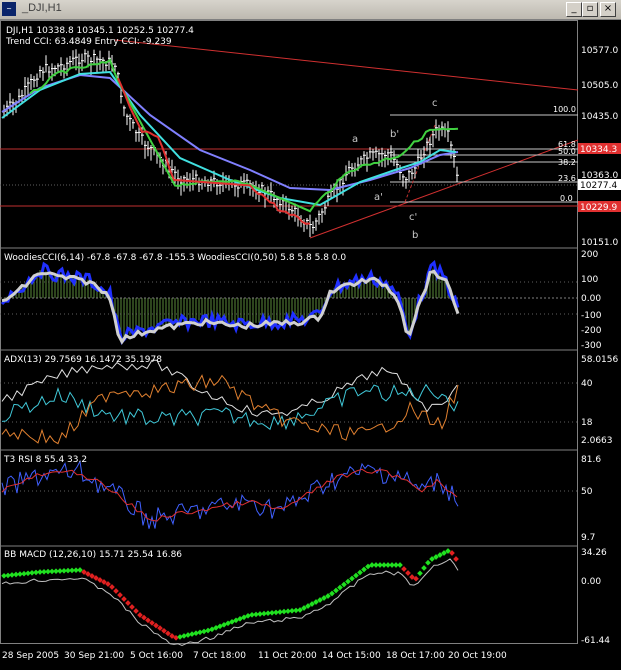 This screenshot has width=621, height=670. Describe the element at coordinates (589, 255) in the screenshot. I see `cci-tick: 200` at that location.